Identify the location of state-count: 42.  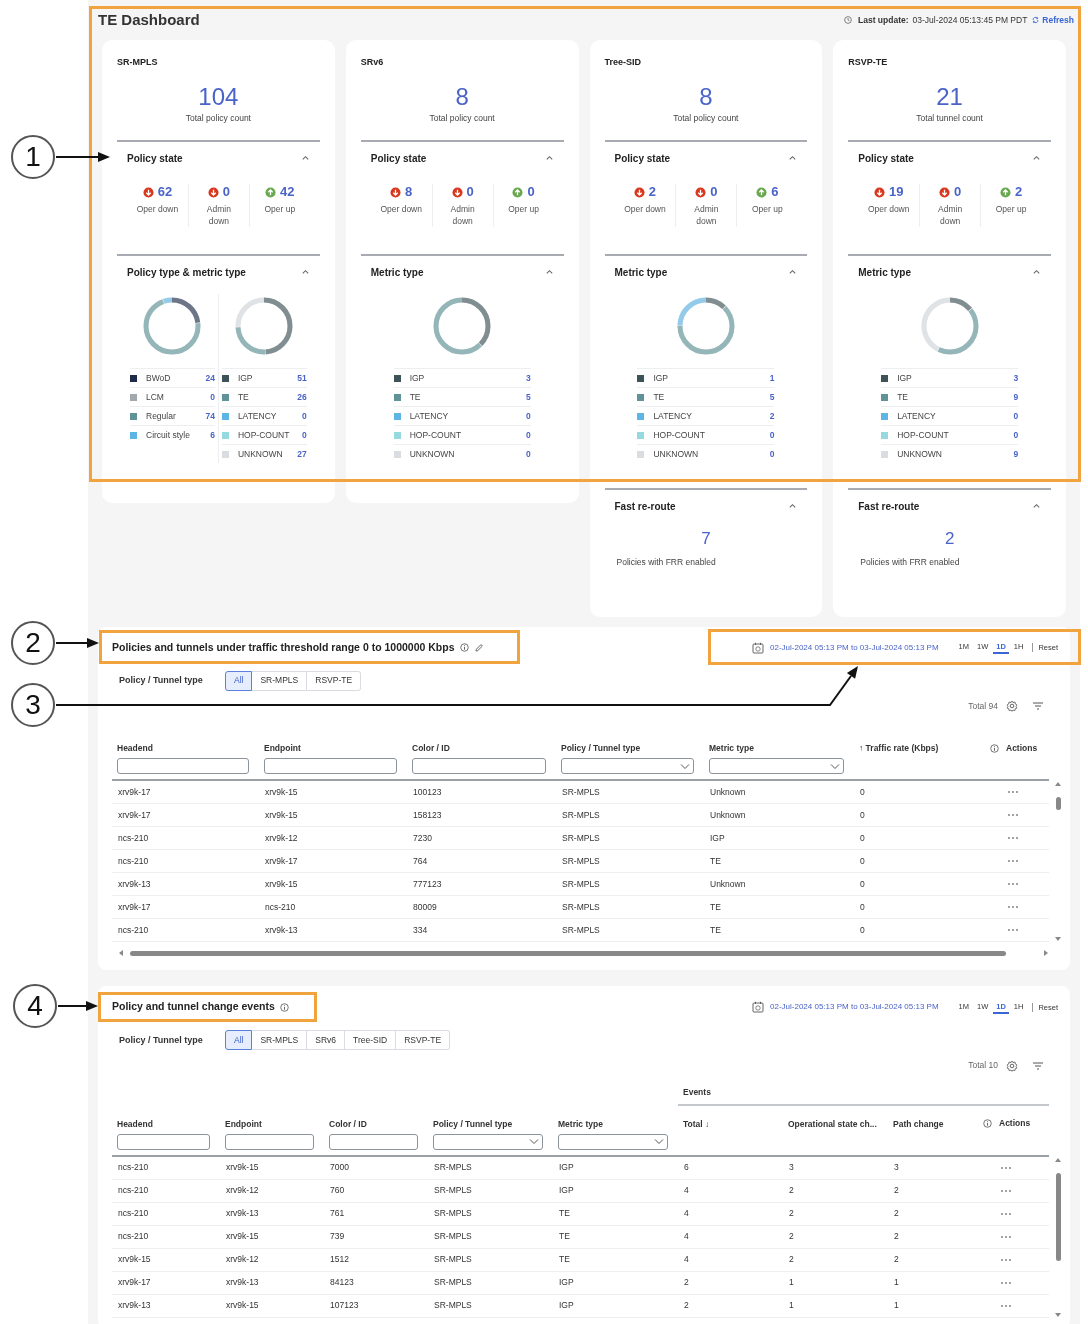
(287, 192).